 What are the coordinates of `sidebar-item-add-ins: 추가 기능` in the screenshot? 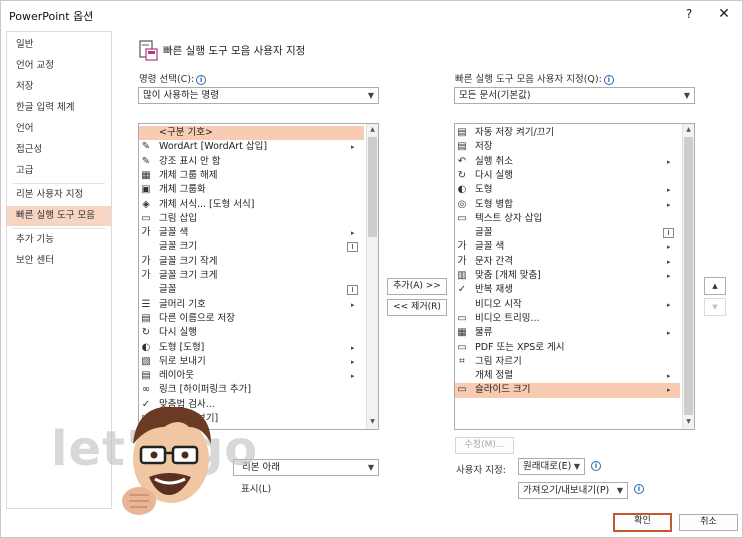 It's located at (59, 240).